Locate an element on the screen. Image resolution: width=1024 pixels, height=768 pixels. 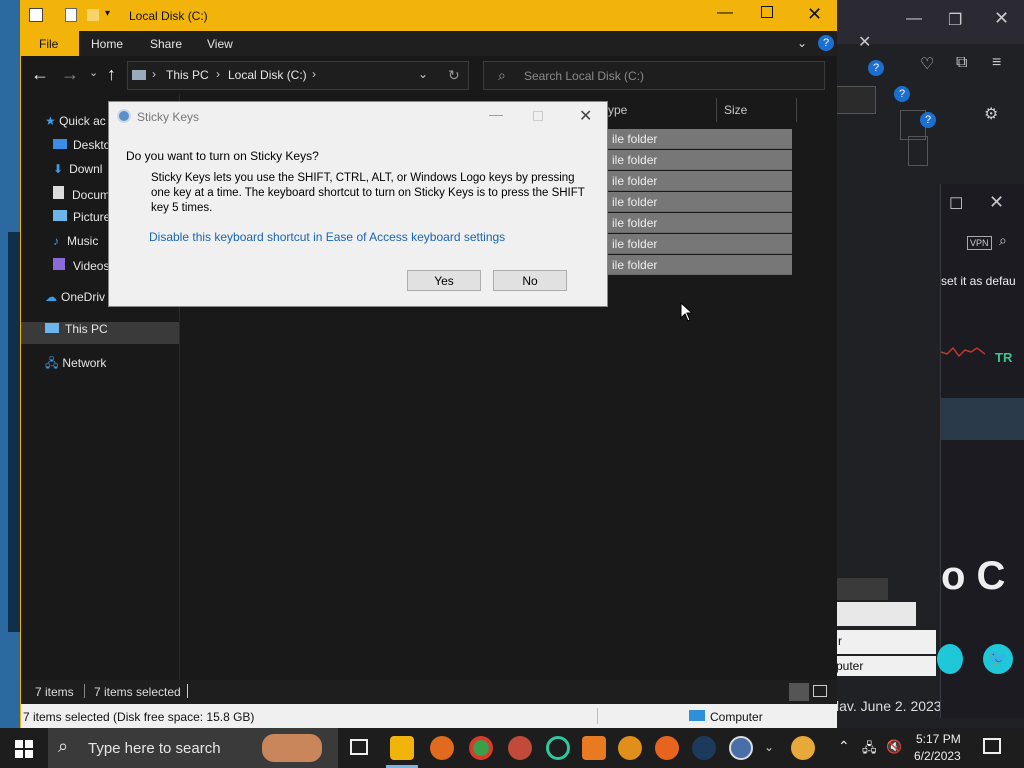
extensions-icon: ⧉ is located at coordinates (961, 63).